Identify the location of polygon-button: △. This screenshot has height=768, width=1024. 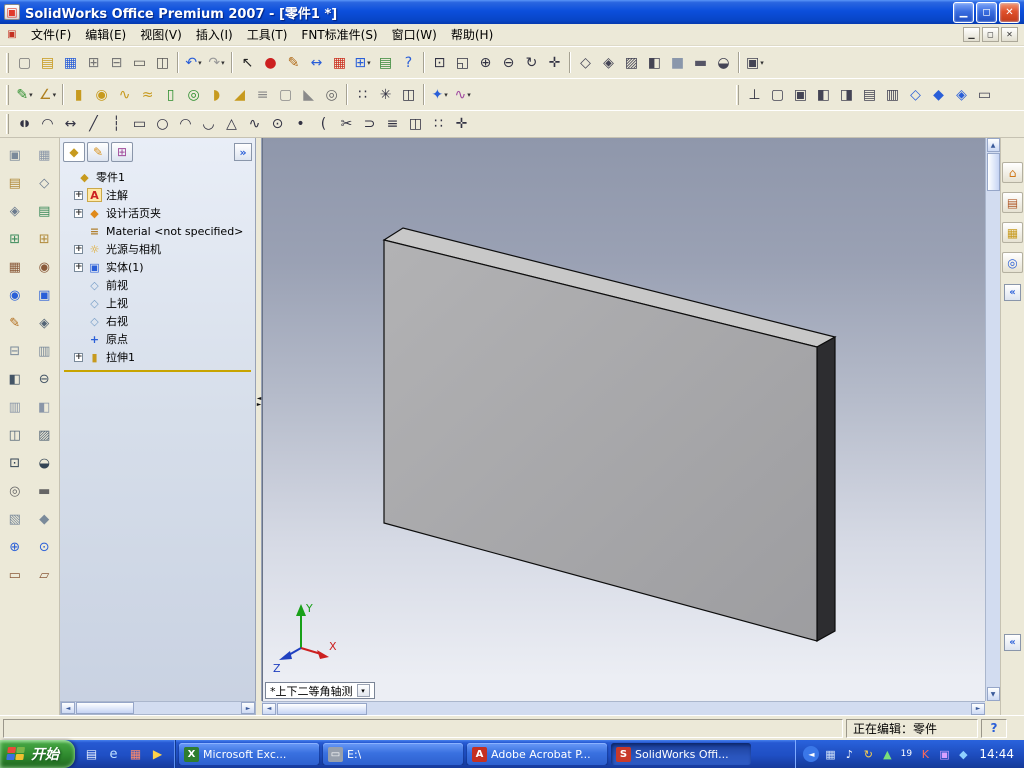
(231, 124).